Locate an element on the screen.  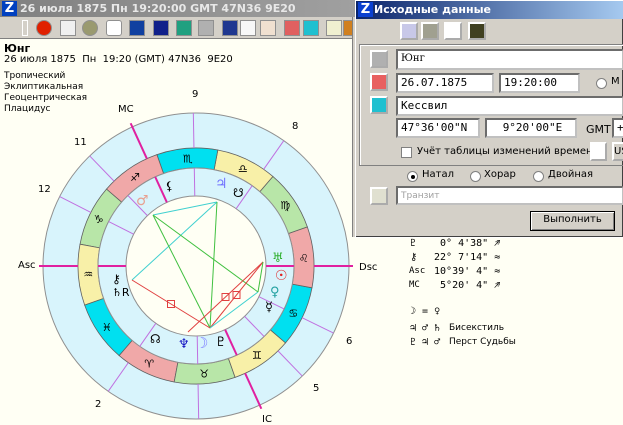
zodiac-sign-glyph: ♌ is located at coordinates (304, 258).